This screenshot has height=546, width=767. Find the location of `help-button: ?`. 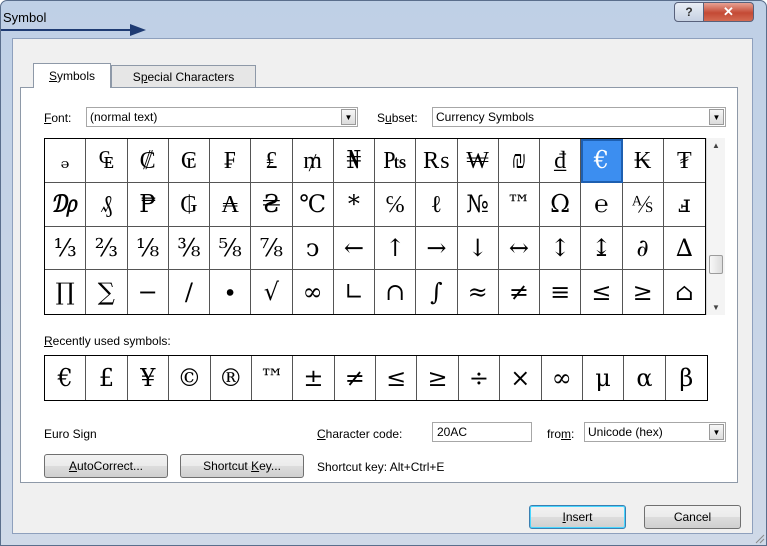

help-button: ? is located at coordinates (689, 12).